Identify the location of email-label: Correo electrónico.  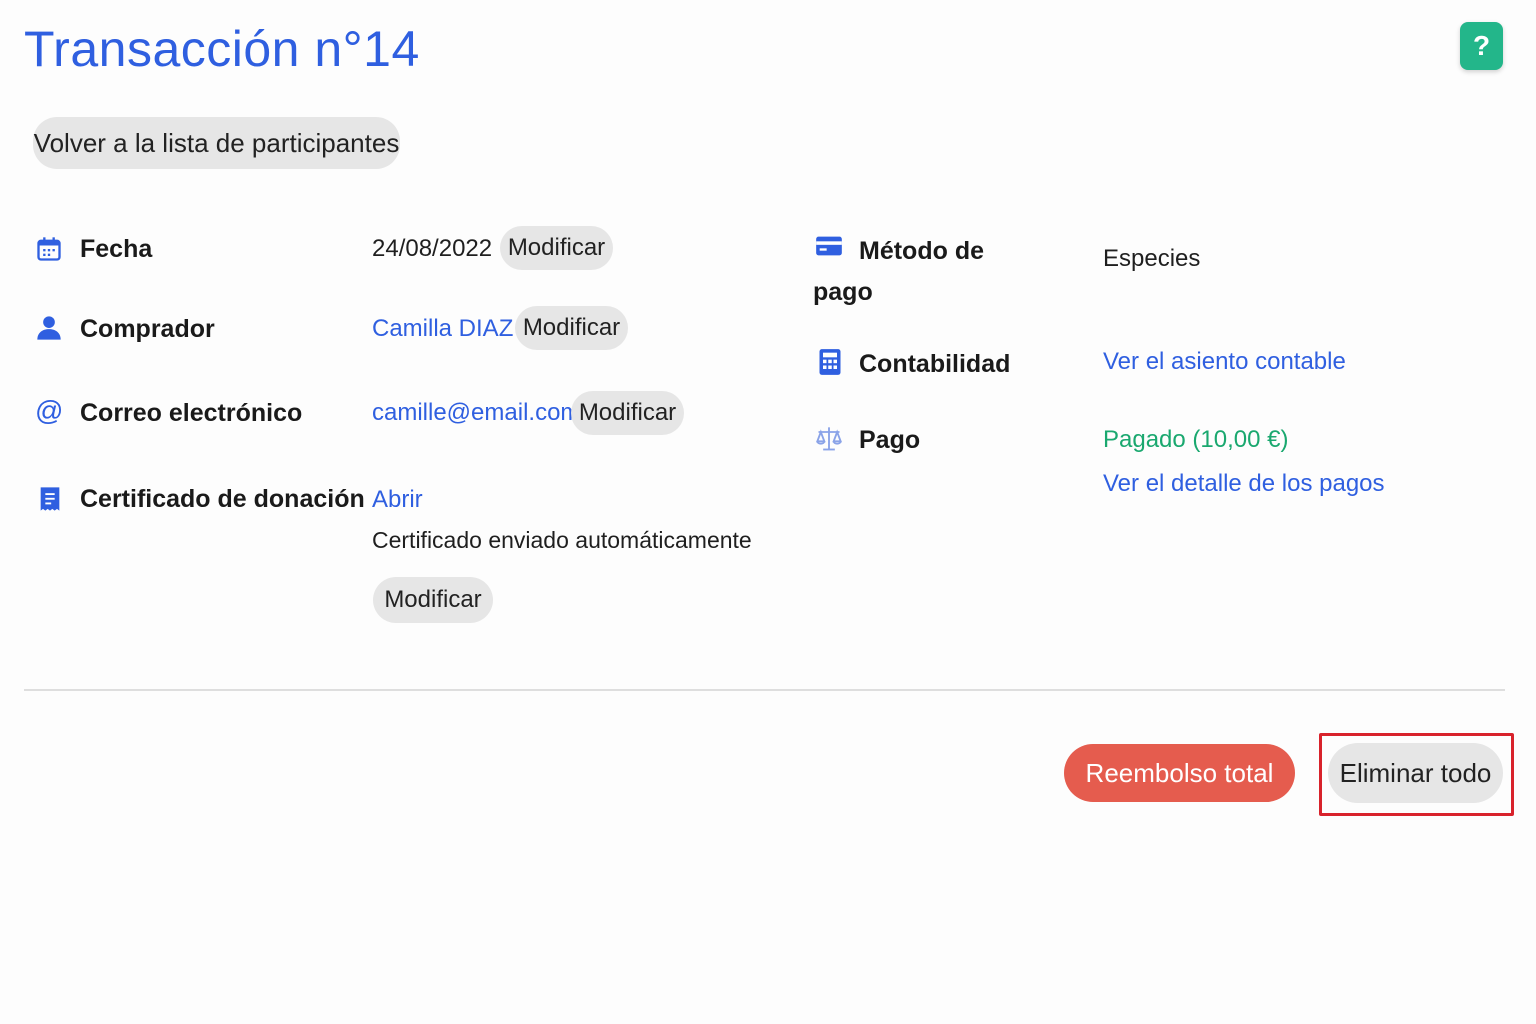
(191, 413).